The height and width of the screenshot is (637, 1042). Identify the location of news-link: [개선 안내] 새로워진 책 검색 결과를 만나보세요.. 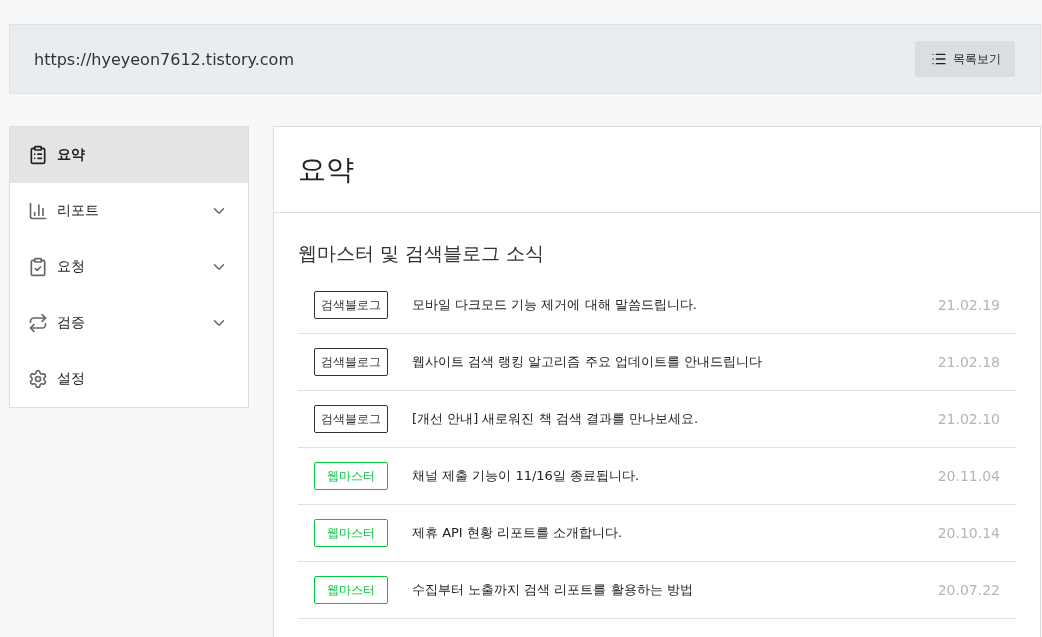
(663, 419).